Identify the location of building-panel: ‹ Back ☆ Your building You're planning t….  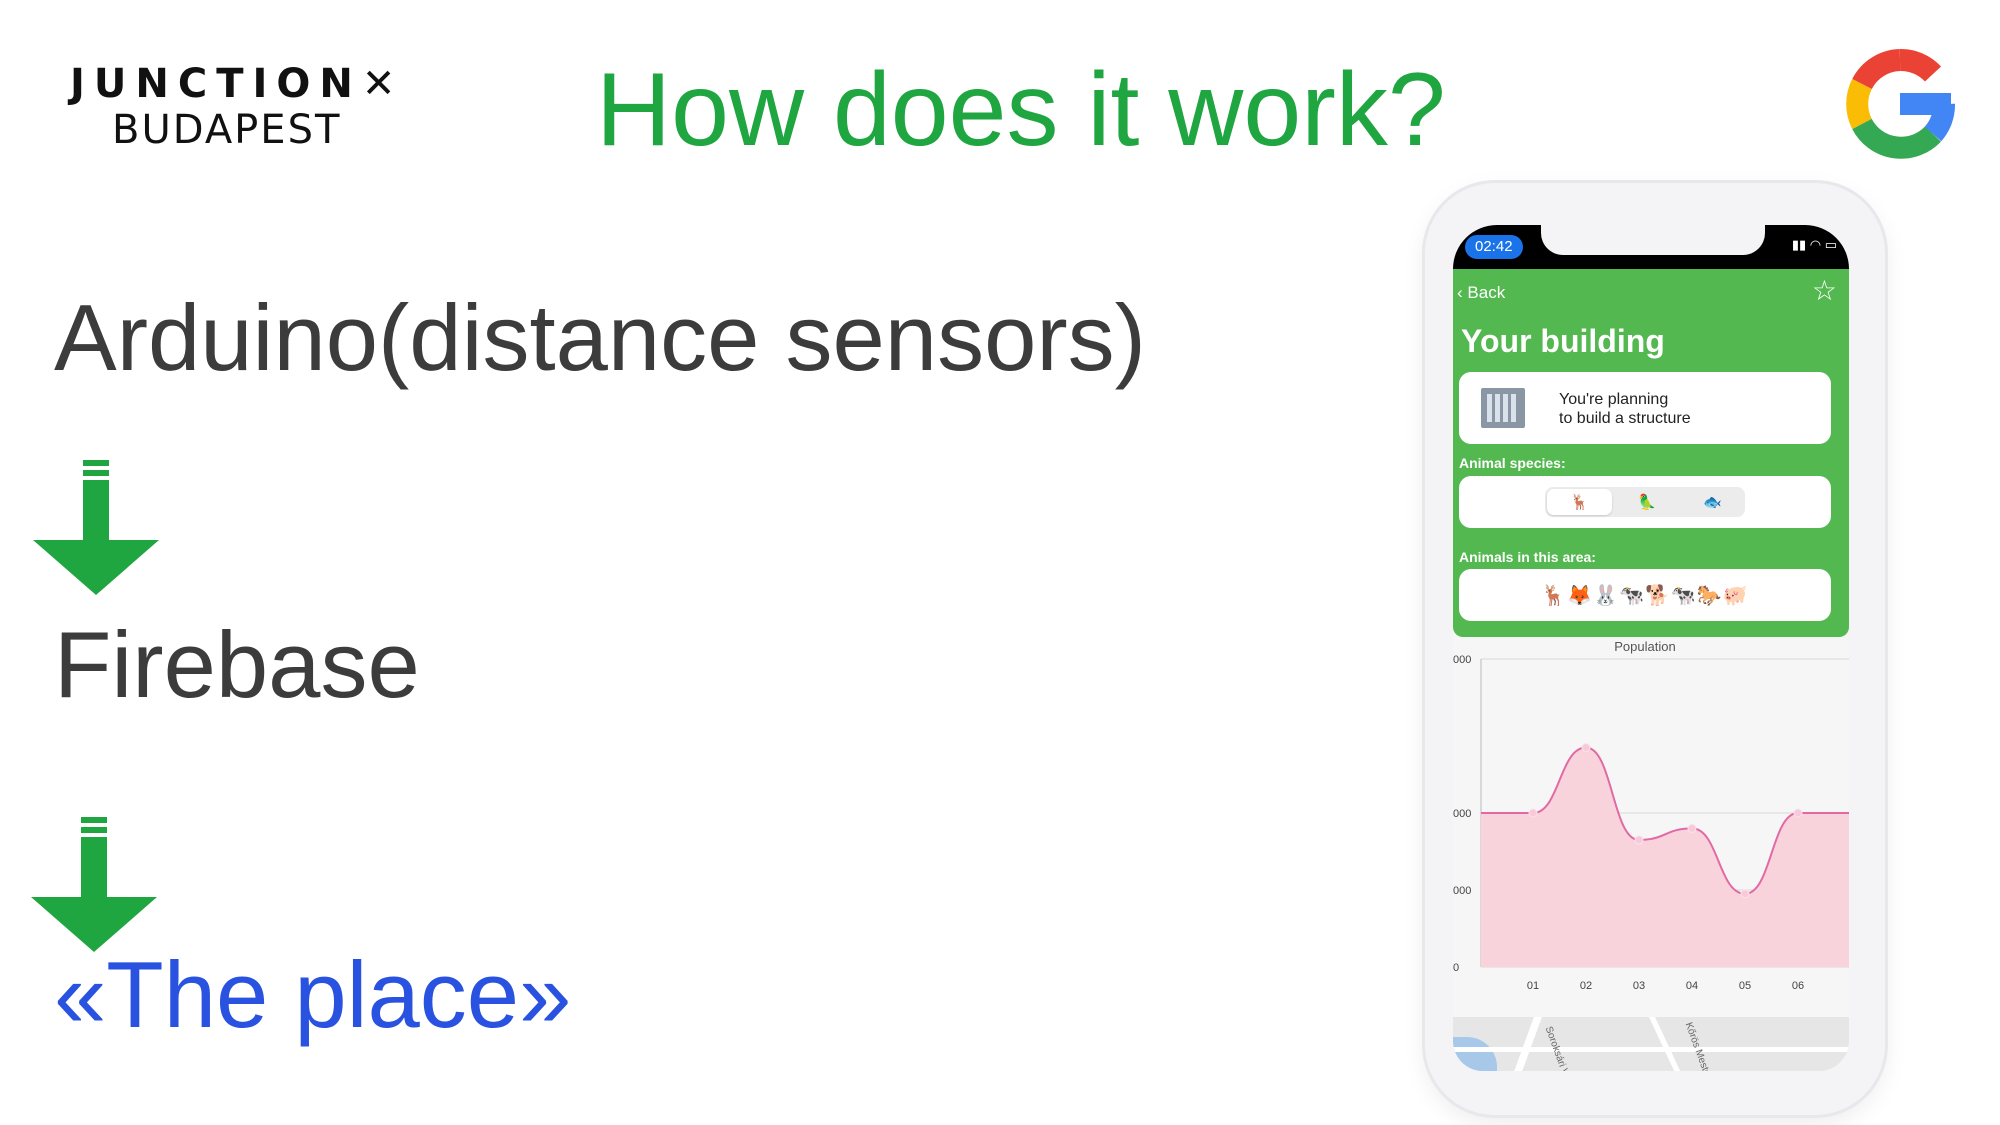
(1651, 453).